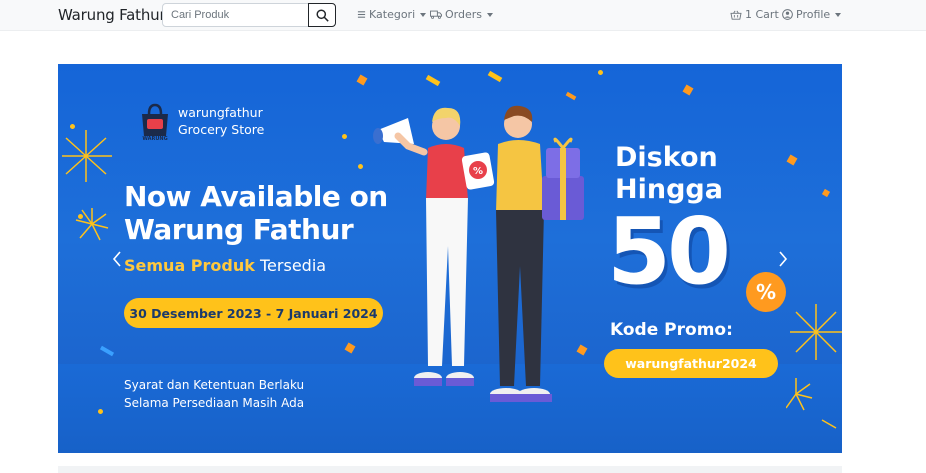 Image resolution: width=926 pixels, height=473 pixels. Describe the element at coordinates (671, 330) in the screenshot. I see `promo-code-label: Kode Promo:` at that location.